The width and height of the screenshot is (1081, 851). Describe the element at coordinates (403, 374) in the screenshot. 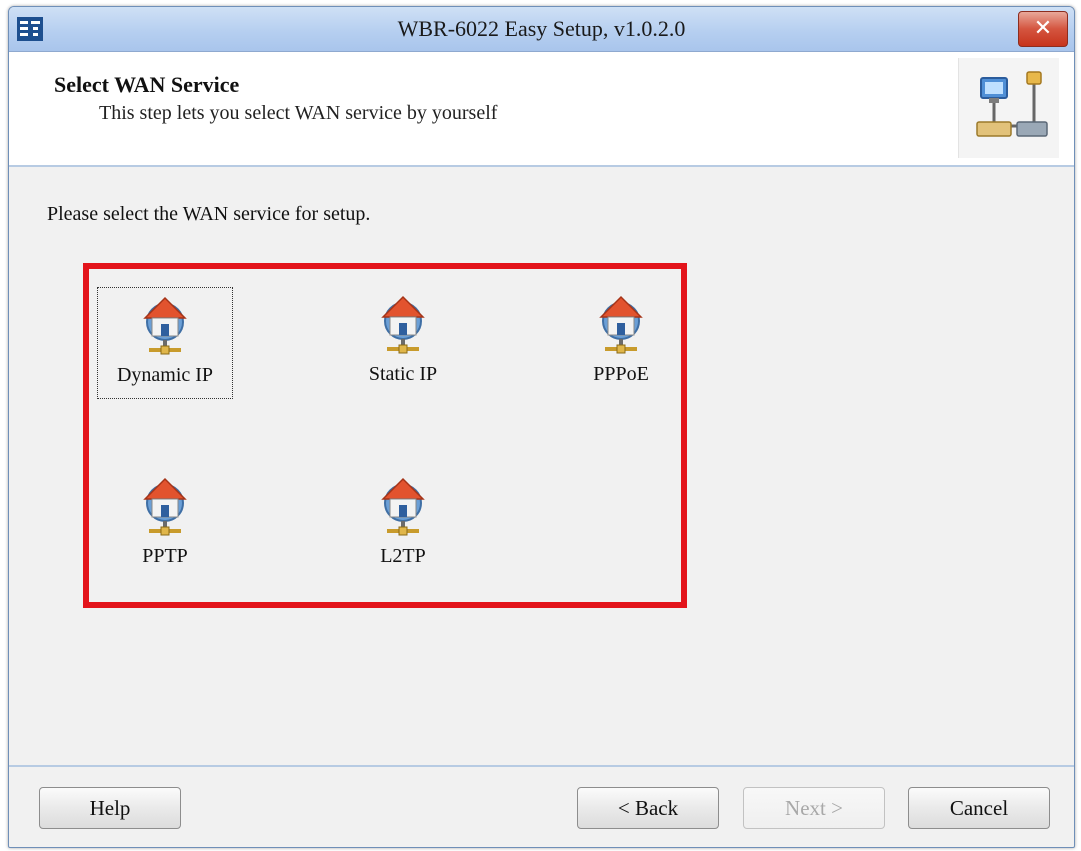

I see `service-label: Static IP` at that location.